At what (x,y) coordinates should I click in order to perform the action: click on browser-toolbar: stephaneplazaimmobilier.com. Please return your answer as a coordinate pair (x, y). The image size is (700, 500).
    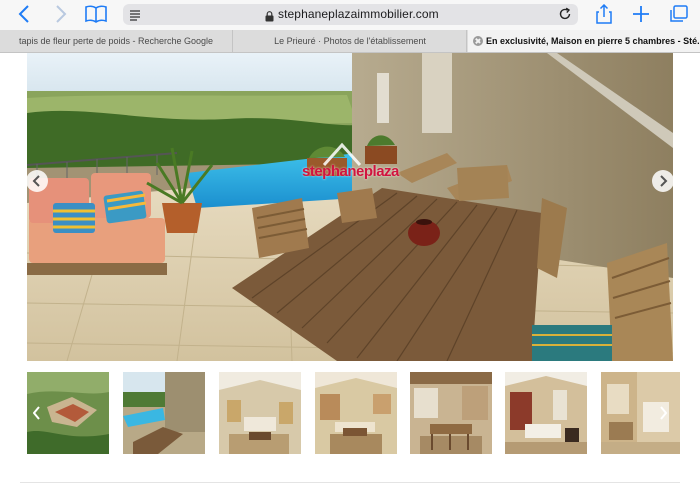
    Looking at the image, I should click on (350, 15).